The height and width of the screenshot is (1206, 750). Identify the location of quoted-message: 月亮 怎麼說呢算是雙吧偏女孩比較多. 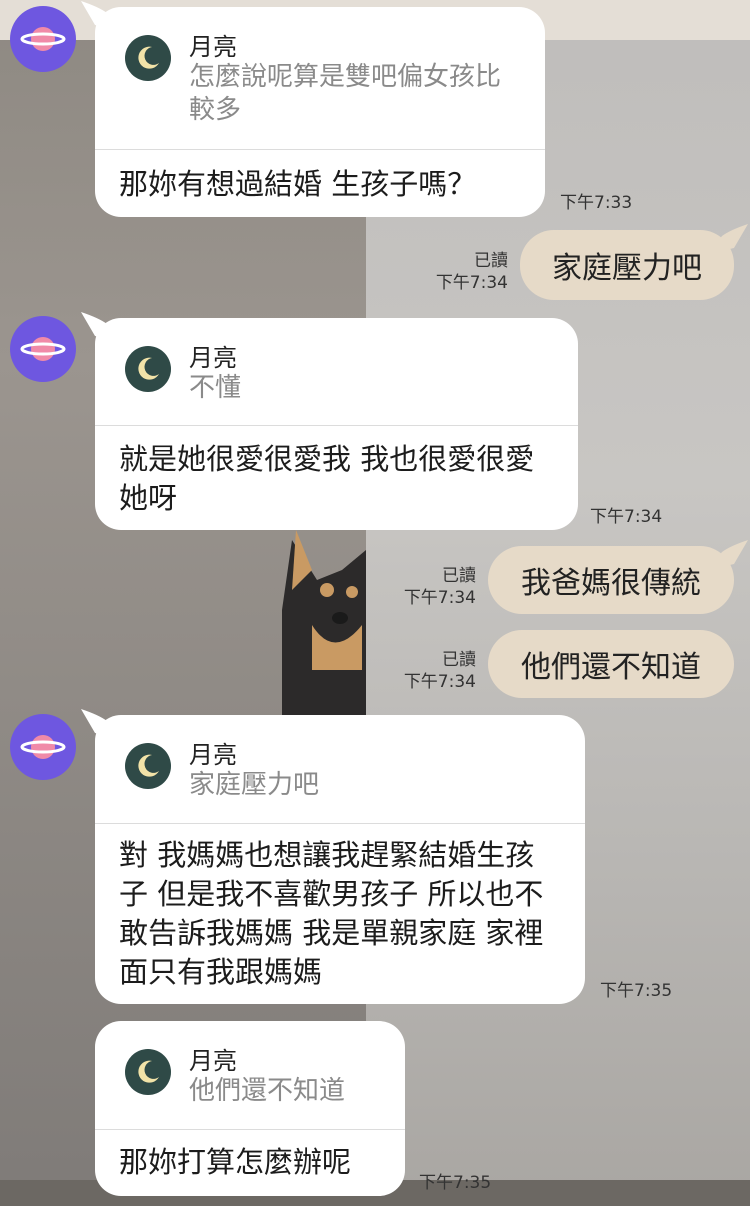
(320, 78).